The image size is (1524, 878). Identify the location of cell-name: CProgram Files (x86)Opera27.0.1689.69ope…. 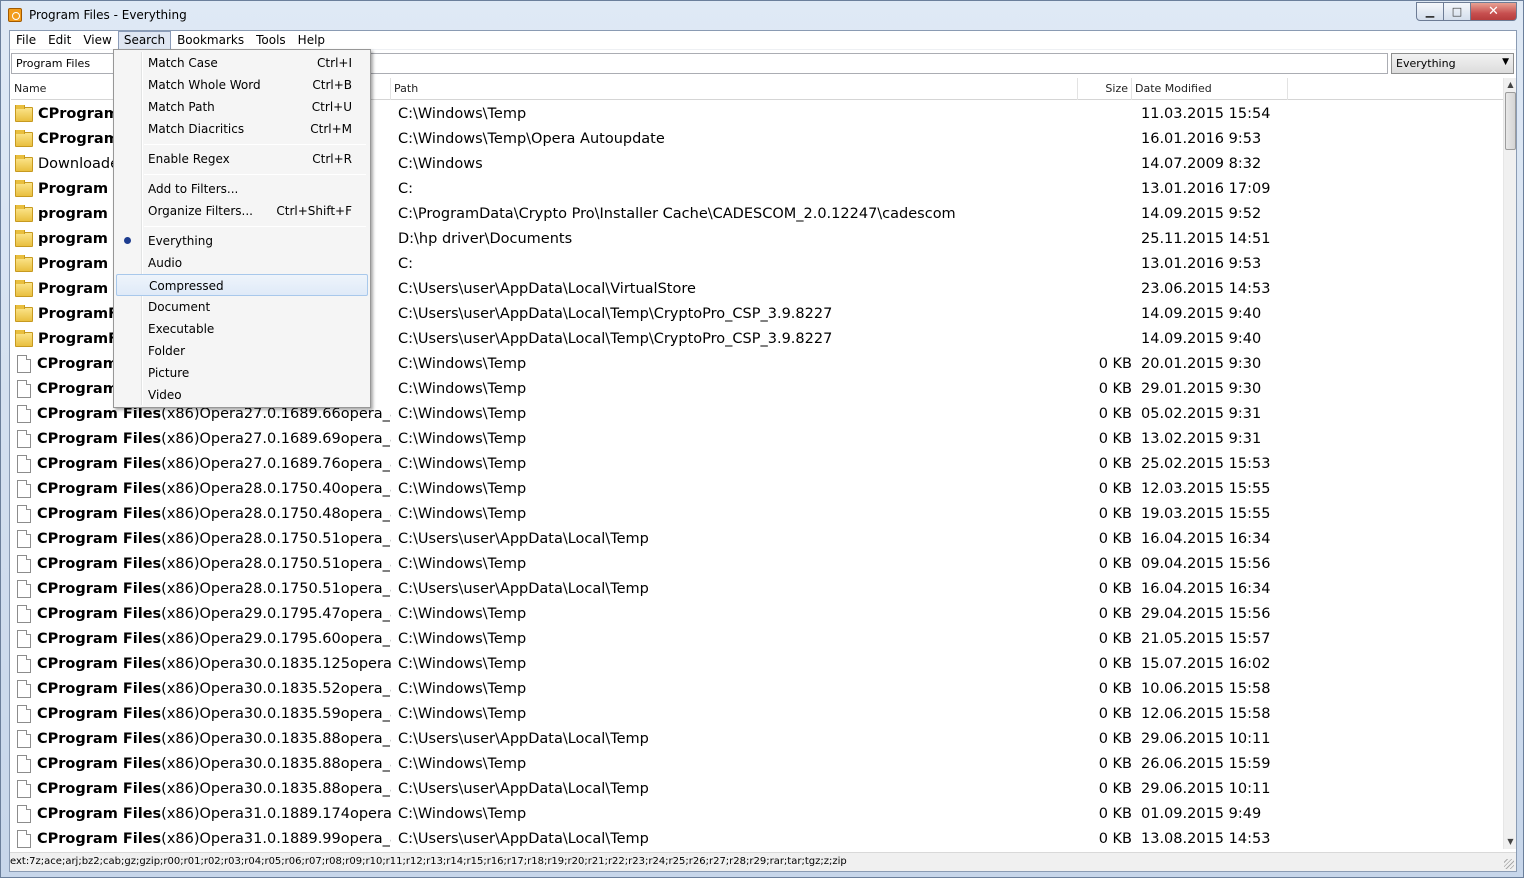
(201, 438).